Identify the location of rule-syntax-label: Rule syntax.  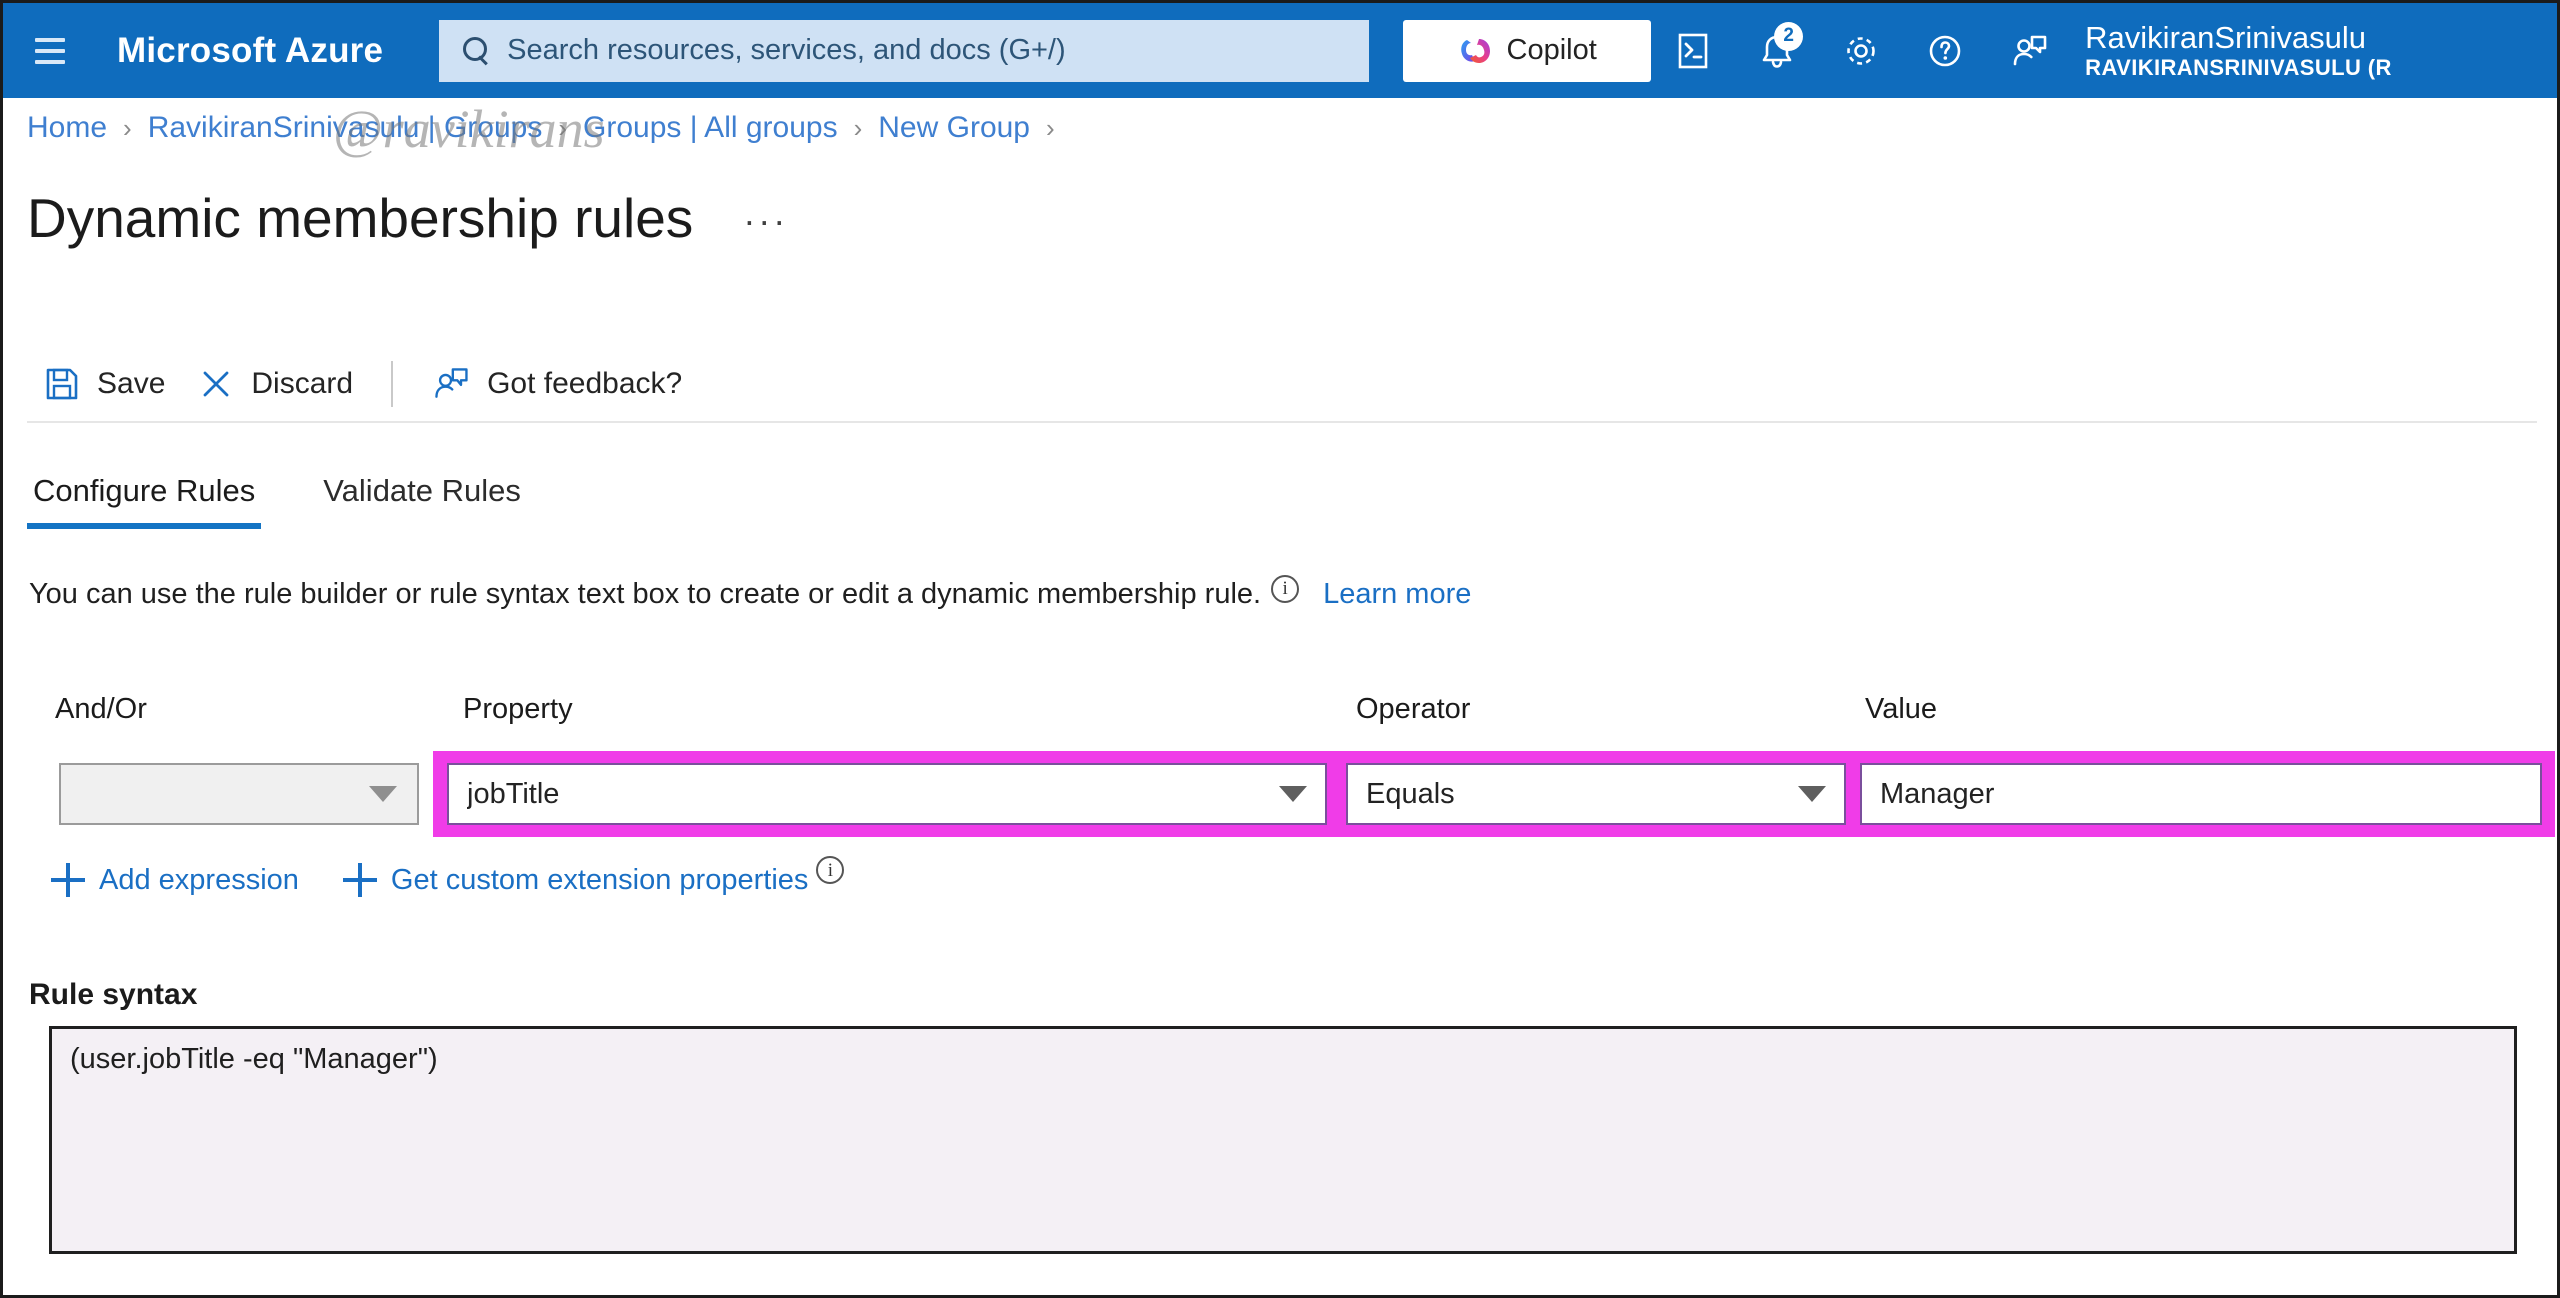
(113, 994).